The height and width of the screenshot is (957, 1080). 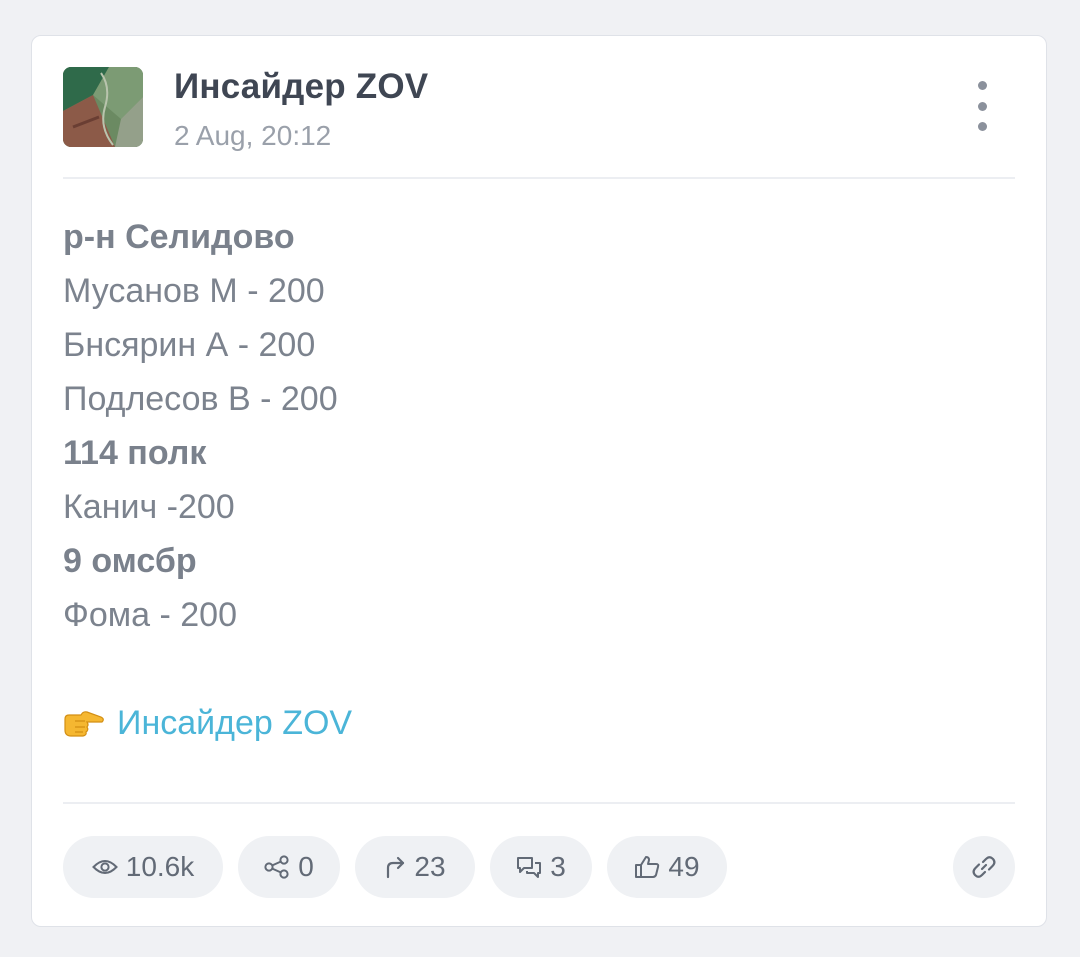 I want to click on comments-icon, so click(x=529, y=867).